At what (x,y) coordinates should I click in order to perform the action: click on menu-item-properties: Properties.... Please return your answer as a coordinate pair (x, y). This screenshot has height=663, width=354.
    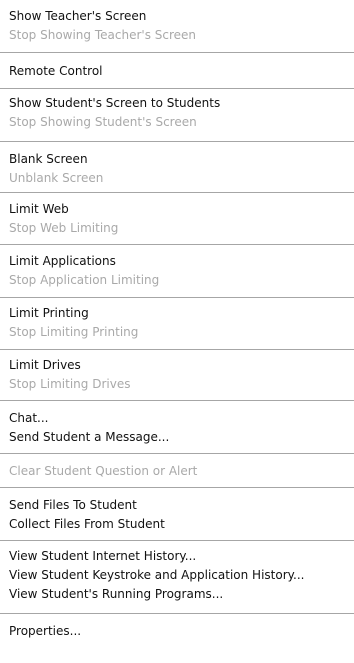
    Looking at the image, I should click on (45, 631).